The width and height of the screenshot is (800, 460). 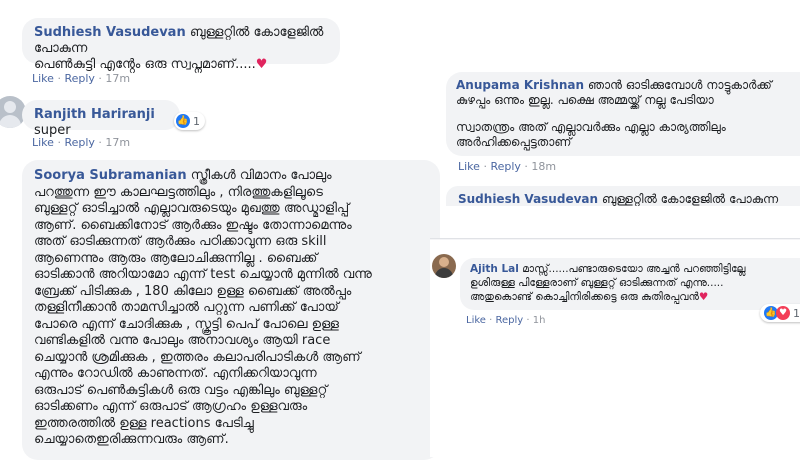 What do you see at coordinates (690, 199) in the screenshot?
I see `comment-text: ബുള്ളറ്റിൽ കോളേജിൽ പോകുന്ന` at bounding box center [690, 199].